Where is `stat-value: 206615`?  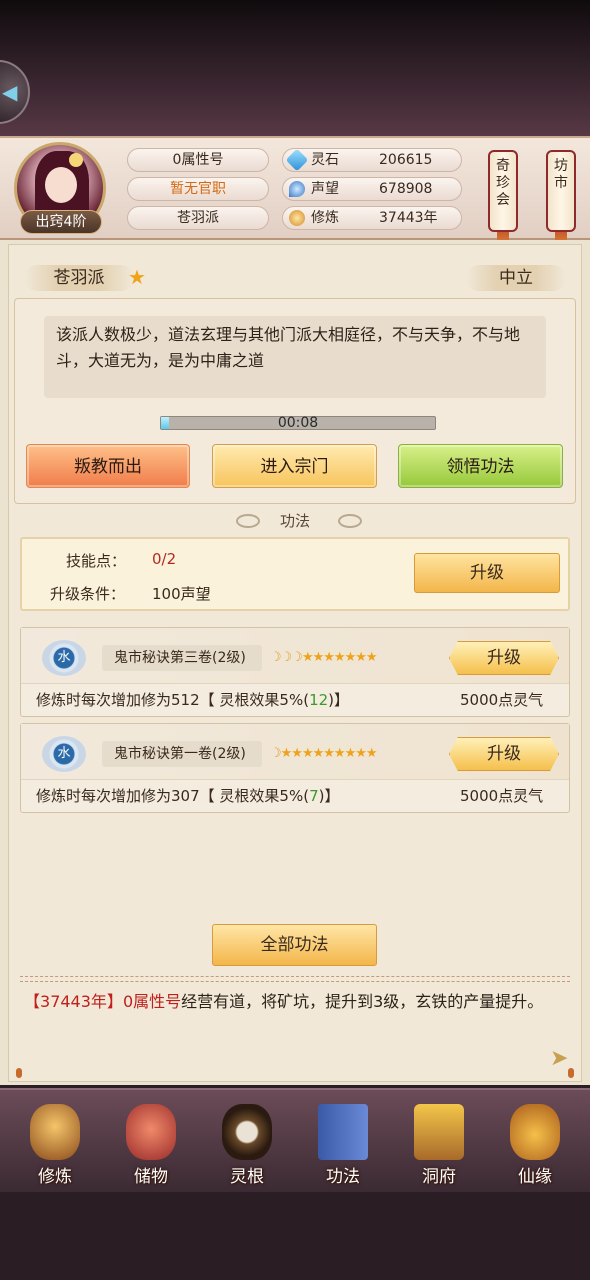
stat-value: 206615 is located at coordinates (406, 160).